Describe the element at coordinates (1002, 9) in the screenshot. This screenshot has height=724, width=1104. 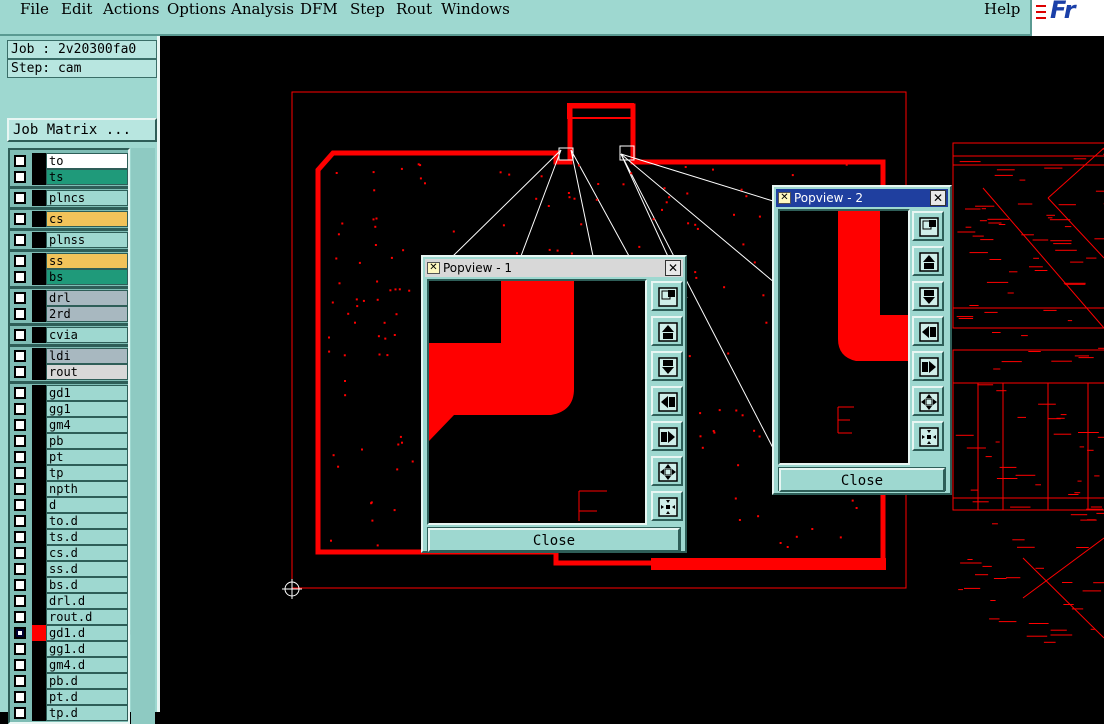
I see `menu-help: Help` at that location.